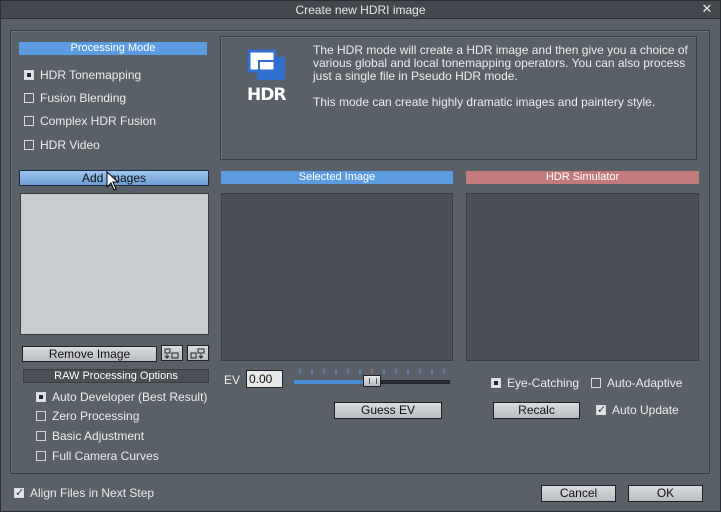 The height and width of the screenshot is (512, 721). Describe the element at coordinates (92, 493) in the screenshot. I see `align-files-label: Align Files in Next Step` at that location.